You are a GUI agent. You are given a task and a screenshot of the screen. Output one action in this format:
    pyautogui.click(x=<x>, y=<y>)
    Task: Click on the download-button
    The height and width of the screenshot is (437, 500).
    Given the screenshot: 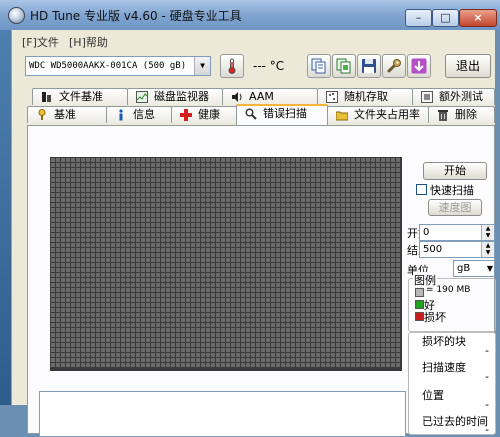 What is the action you would take?
    pyautogui.click(x=419, y=66)
    